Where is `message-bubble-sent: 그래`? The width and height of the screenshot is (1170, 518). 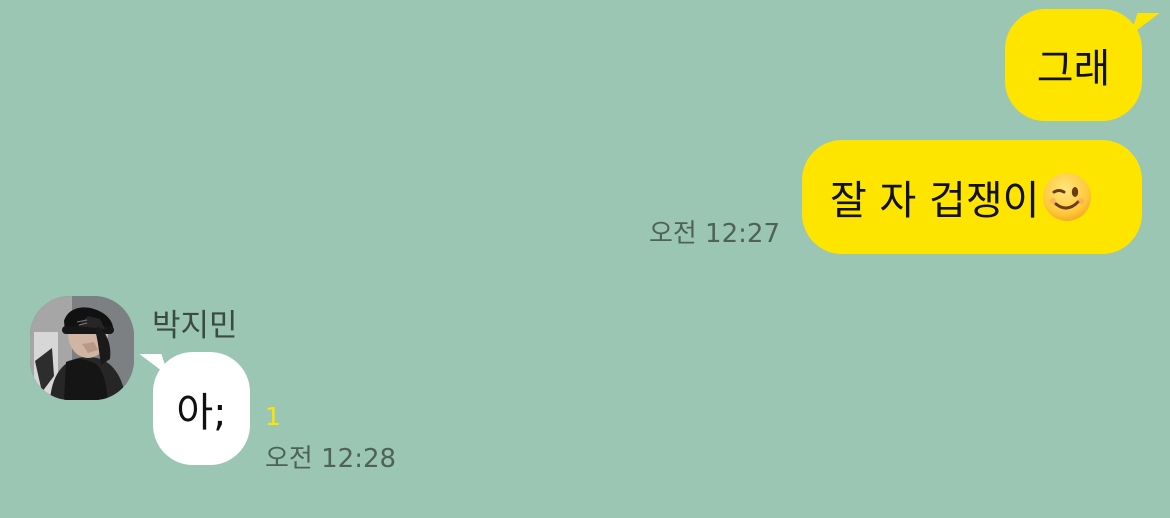 message-bubble-sent: 그래 is located at coordinates (1082, 65).